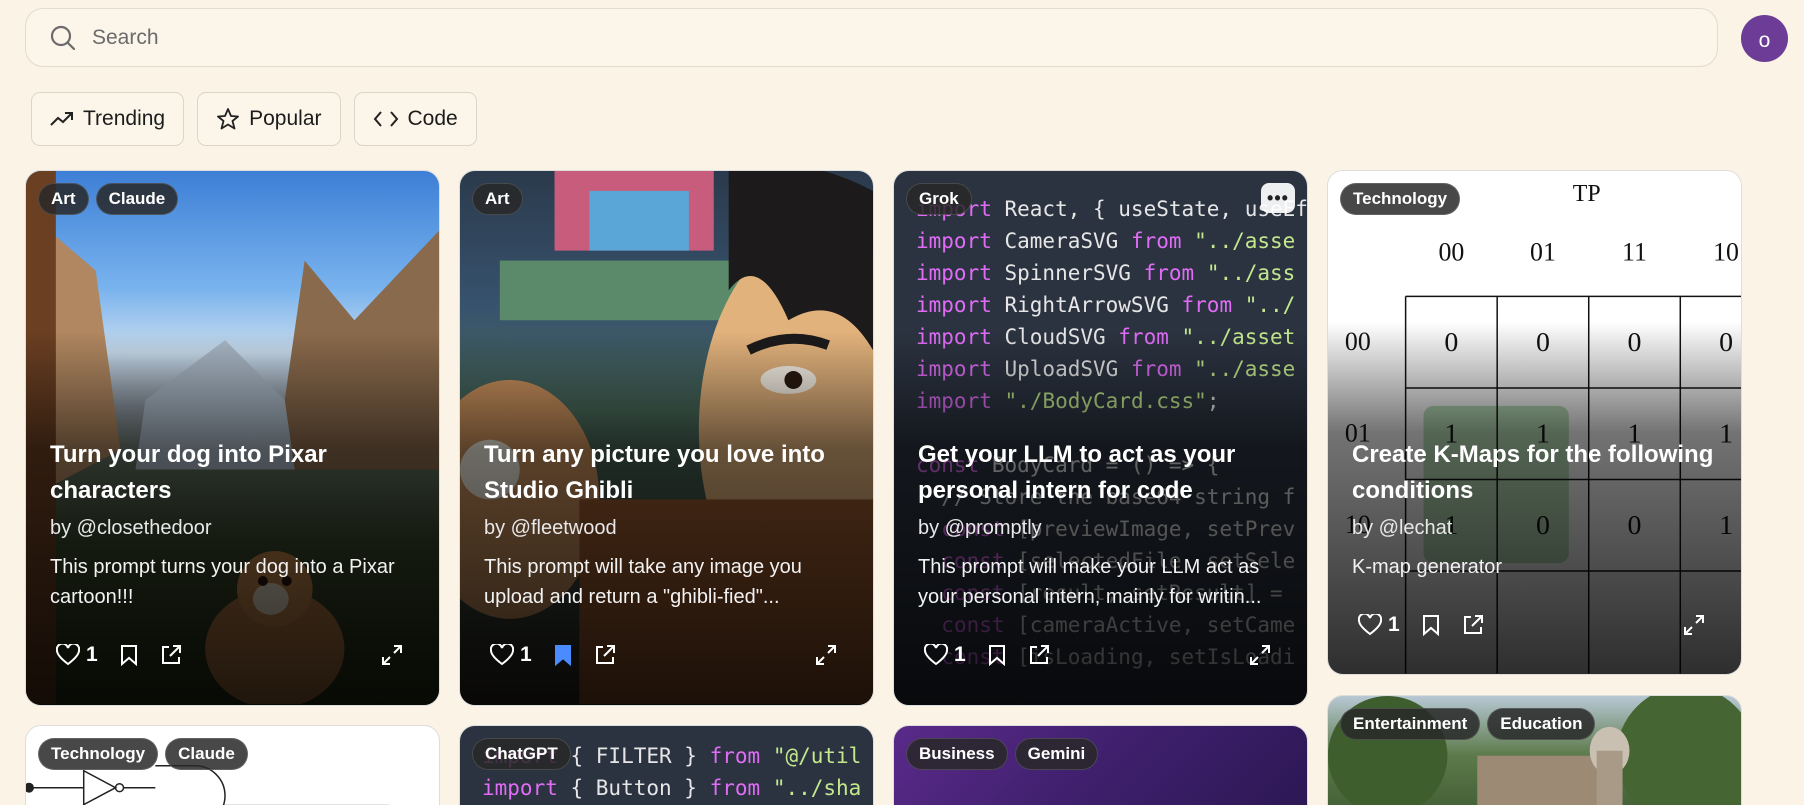  I want to click on prompt-card: Technology Claude, so click(232, 765).